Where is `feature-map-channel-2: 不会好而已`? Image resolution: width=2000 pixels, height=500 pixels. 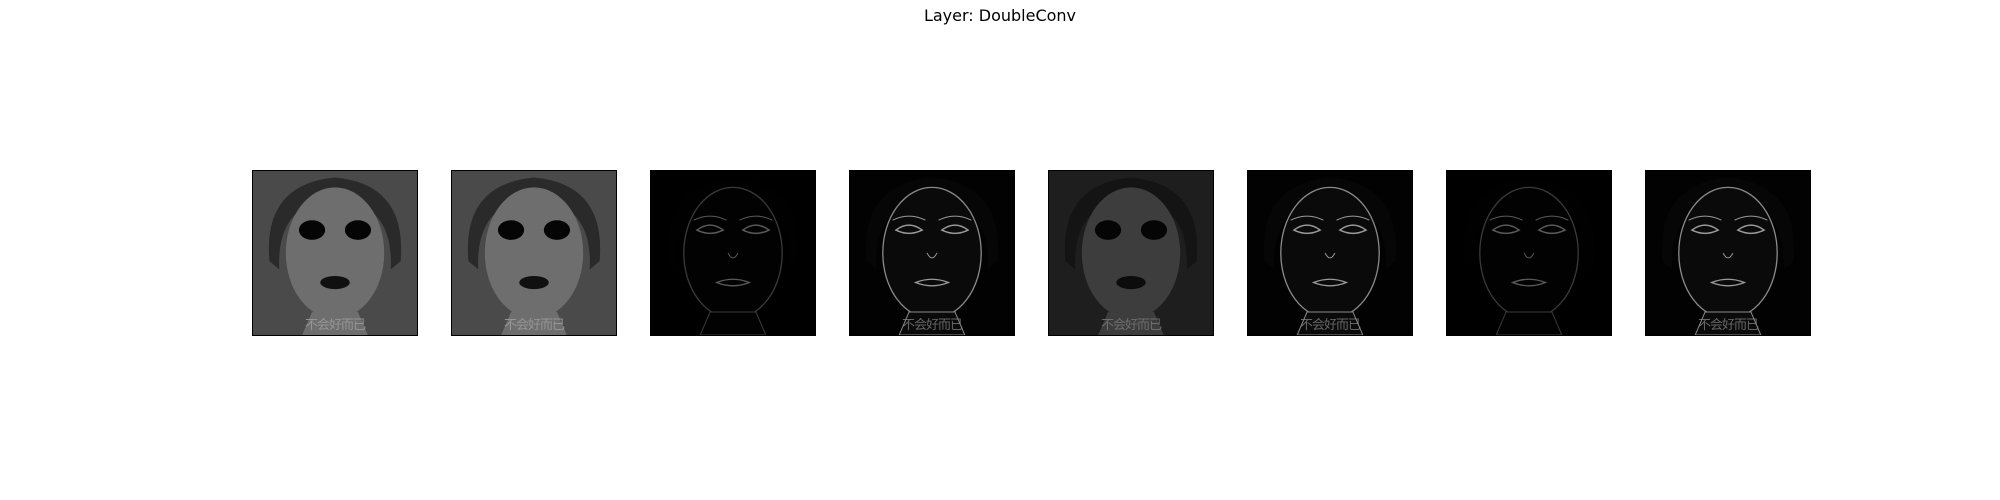 feature-map-channel-2: 不会好而已 is located at coordinates (534, 253).